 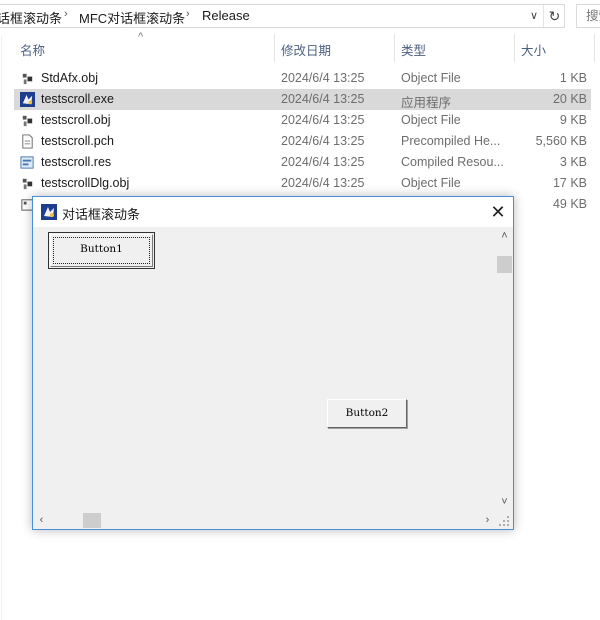 I want to click on breadcrumb-project: MFC对话框滚动条, so click(x=132, y=17).